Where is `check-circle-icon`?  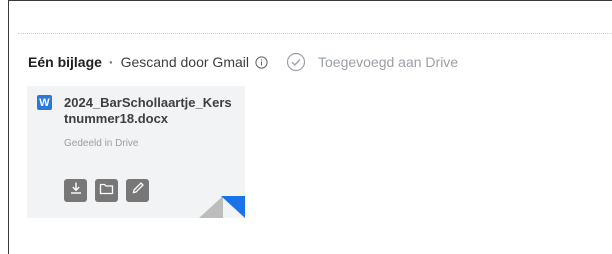 check-circle-icon is located at coordinates (296, 62).